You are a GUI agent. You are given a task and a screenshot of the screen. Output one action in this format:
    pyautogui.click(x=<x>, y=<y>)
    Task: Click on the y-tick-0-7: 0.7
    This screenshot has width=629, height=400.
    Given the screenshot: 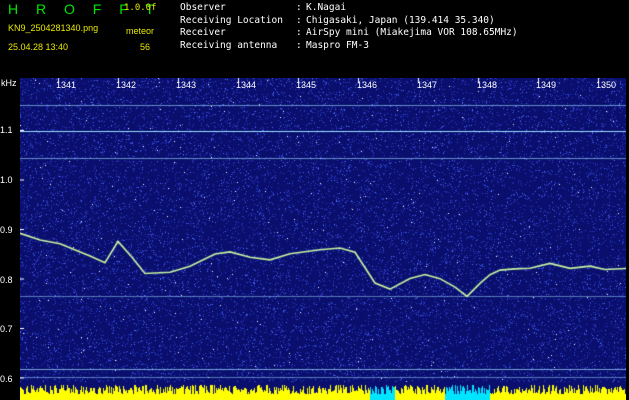 What is the action you would take?
    pyautogui.click(x=6, y=329)
    